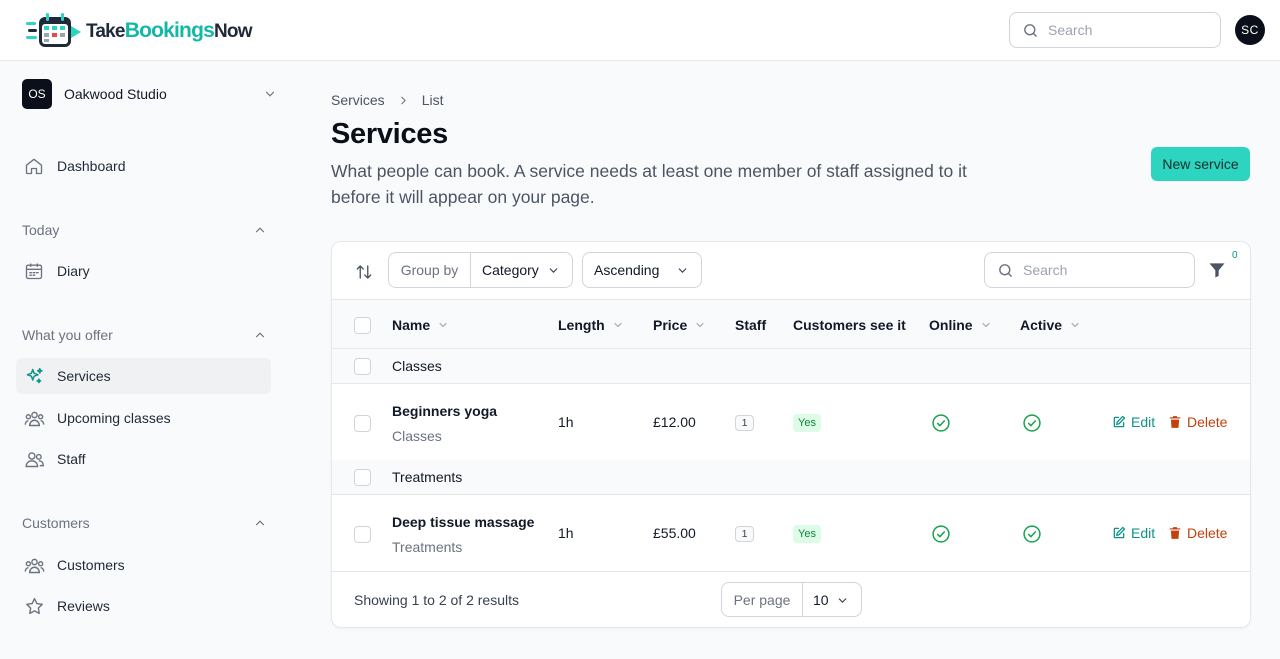 The height and width of the screenshot is (659, 1280). Describe the element at coordinates (37, 94) in the screenshot. I see `studio-badge: OS` at that location.